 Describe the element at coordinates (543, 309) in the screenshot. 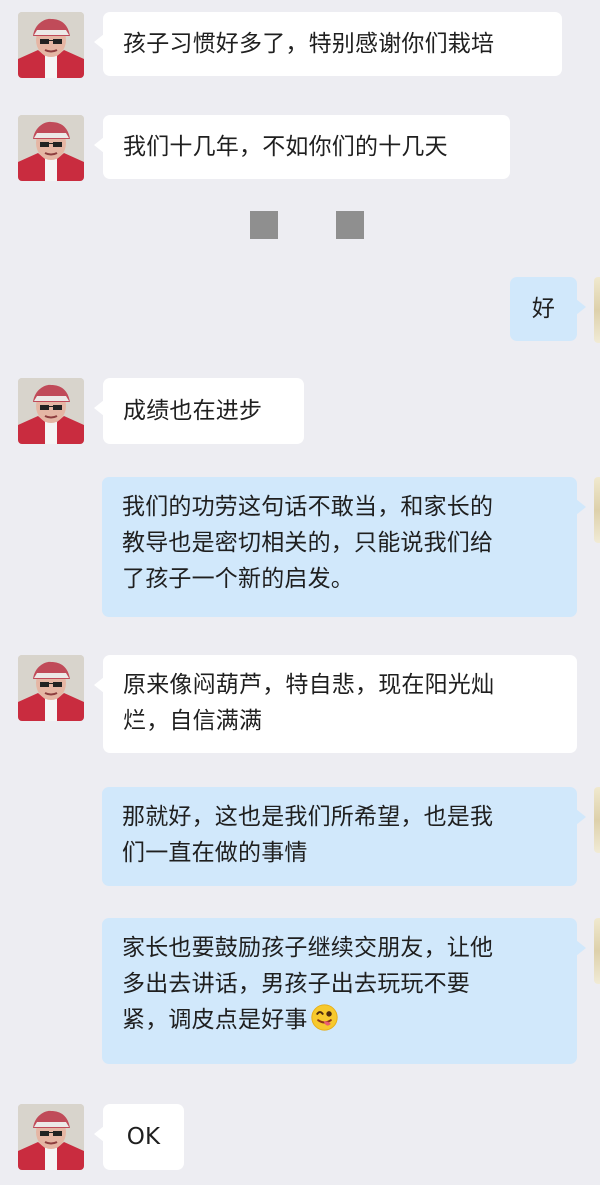

I see `message-text: 好` at that location.